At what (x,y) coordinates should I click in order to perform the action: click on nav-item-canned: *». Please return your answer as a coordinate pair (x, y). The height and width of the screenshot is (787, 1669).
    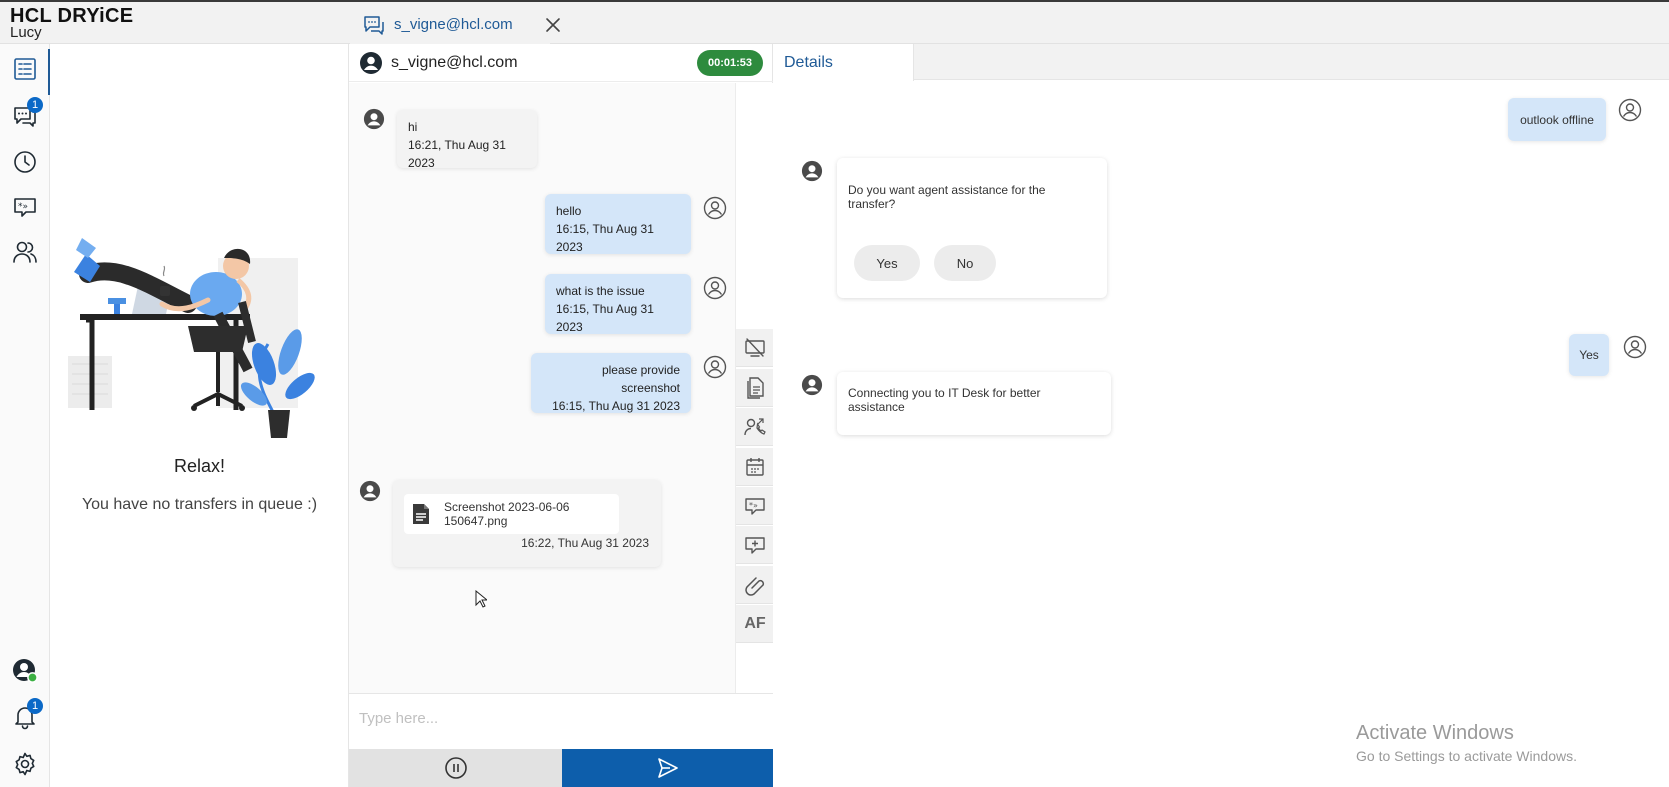
    Looking at the image, I should click on (25, 207).